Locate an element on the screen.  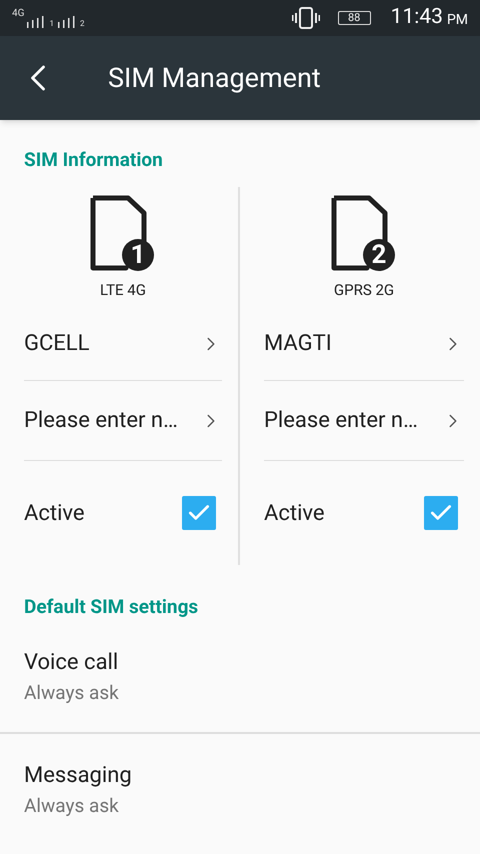
battery-indicator: 88 is located at coordinates (354, 18).